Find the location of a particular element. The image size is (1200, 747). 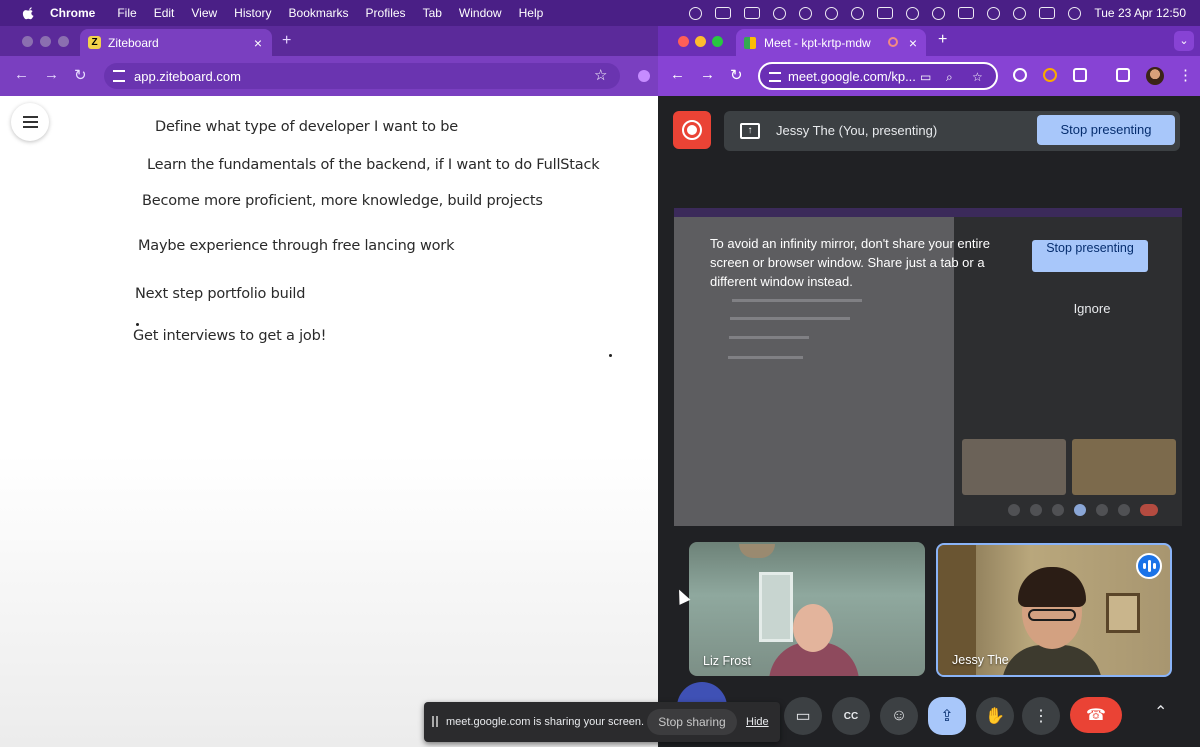

control-center-icon is located at coordinates (1047, 13).